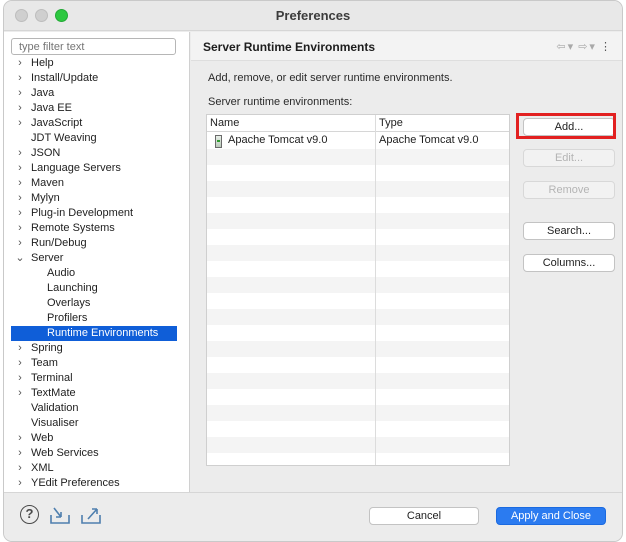  Describe the element at coordinates (96, 243) in the screenshot. I see `sidebar-item-run-debug: › Run/Debug` at that location.